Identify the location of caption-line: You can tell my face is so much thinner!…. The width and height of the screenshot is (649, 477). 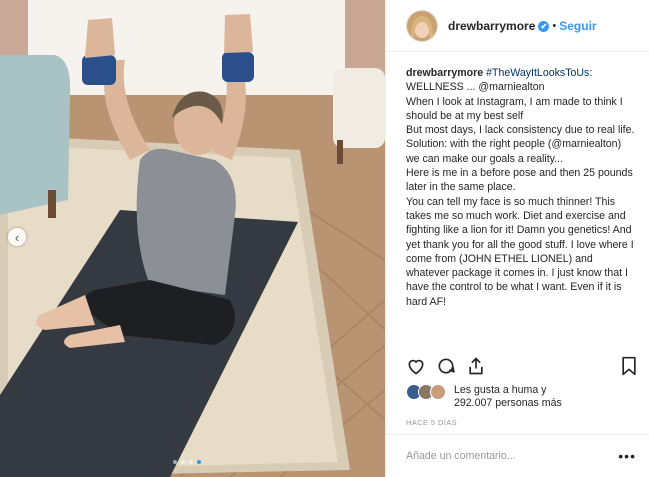
(520, 251).